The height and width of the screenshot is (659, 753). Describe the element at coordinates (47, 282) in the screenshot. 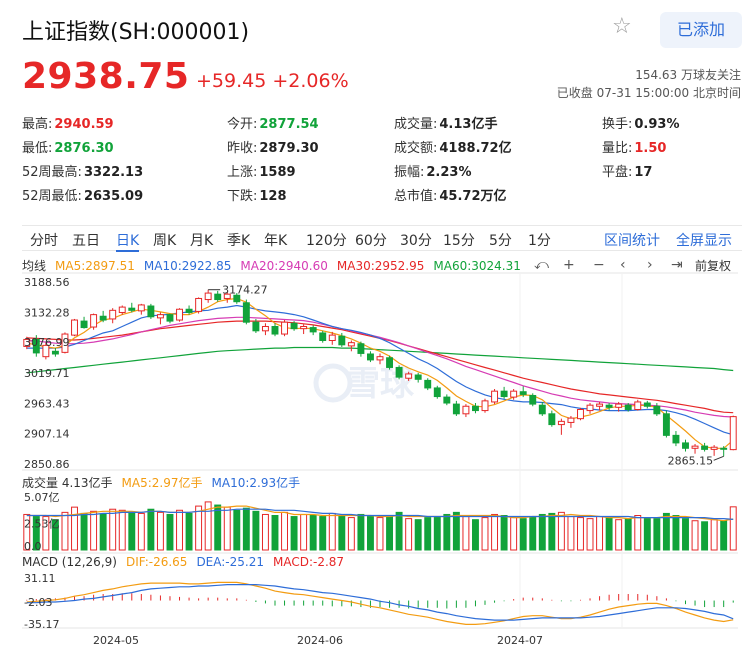

I see `y-tick-label: 3188.56` at that location.